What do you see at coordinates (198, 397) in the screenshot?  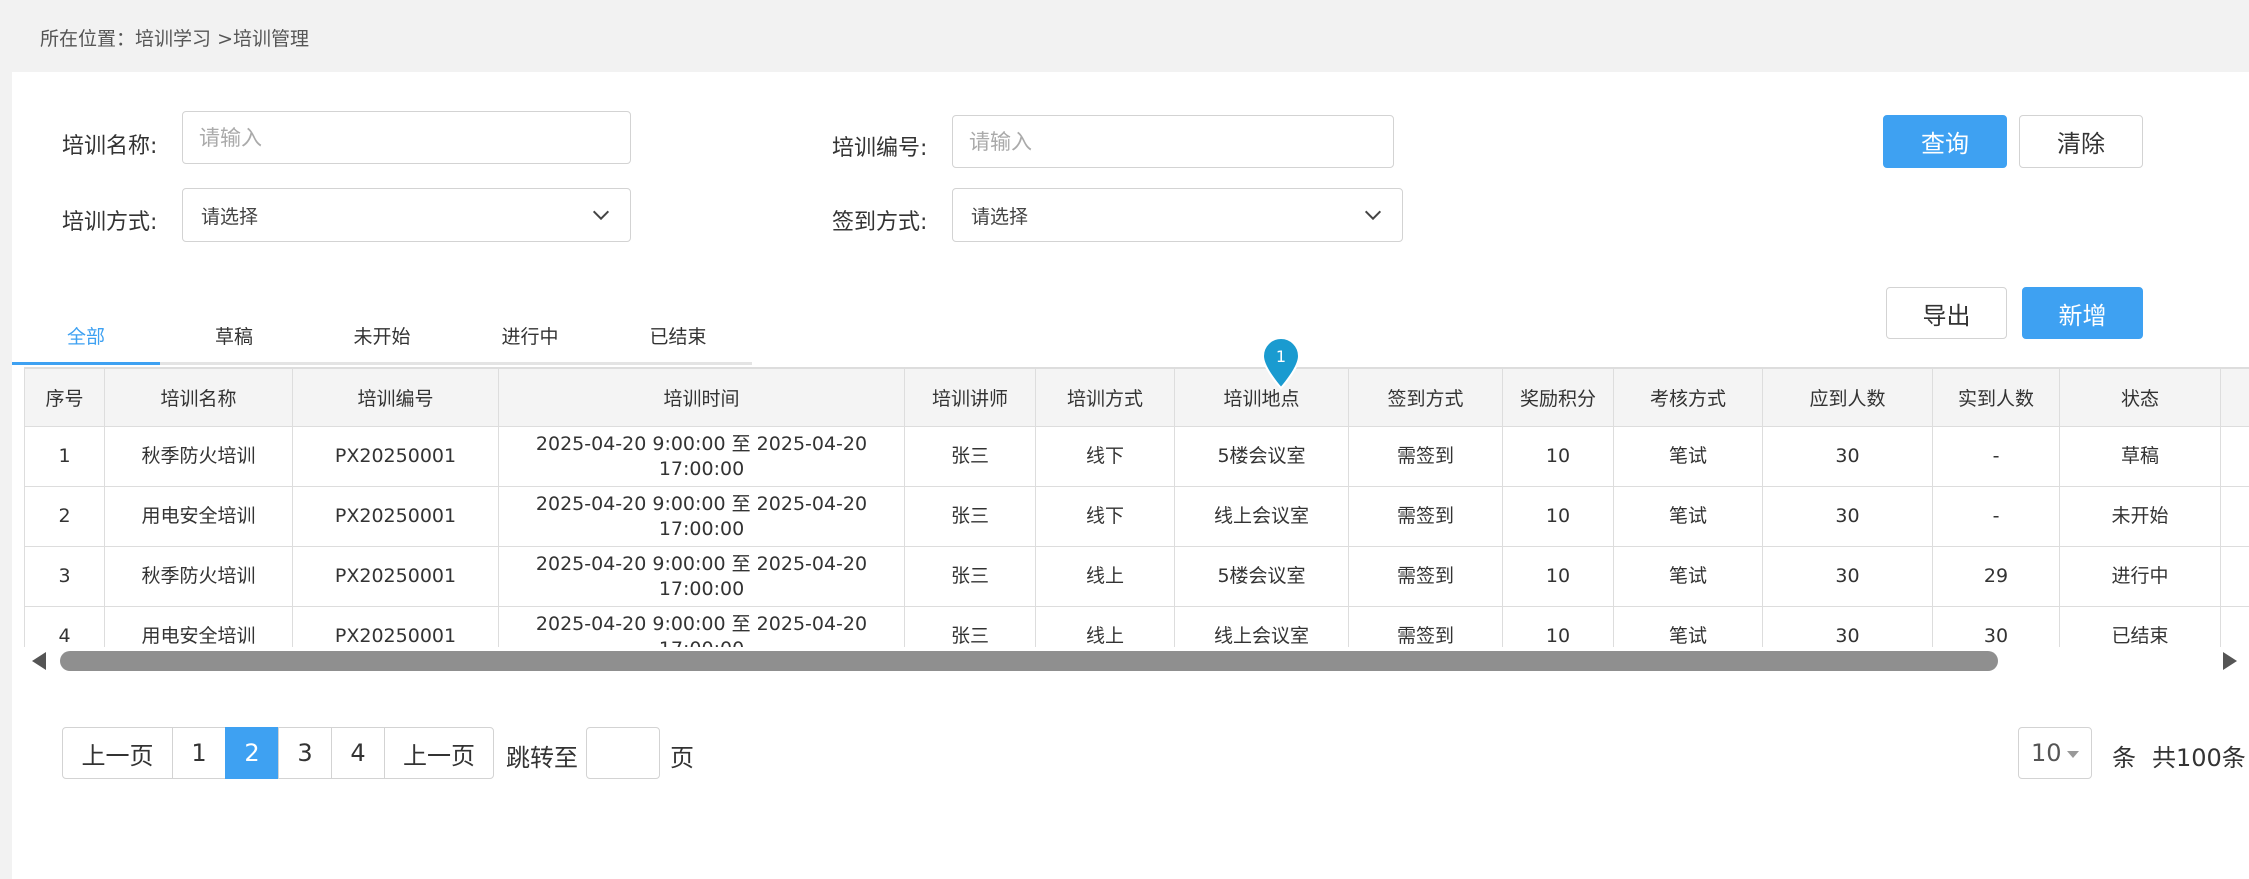 I see `column-header: 培训名称` at bounding box center [198, 397].